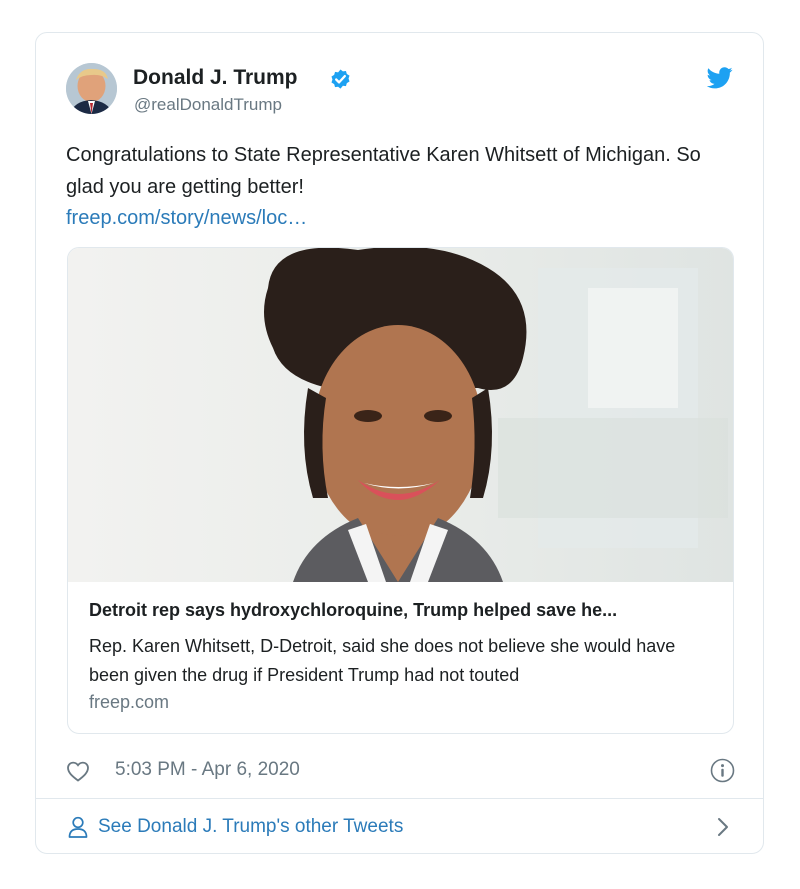 The image size is (800, 889). I want to click on chevron-right-icon, so click(723, 827).